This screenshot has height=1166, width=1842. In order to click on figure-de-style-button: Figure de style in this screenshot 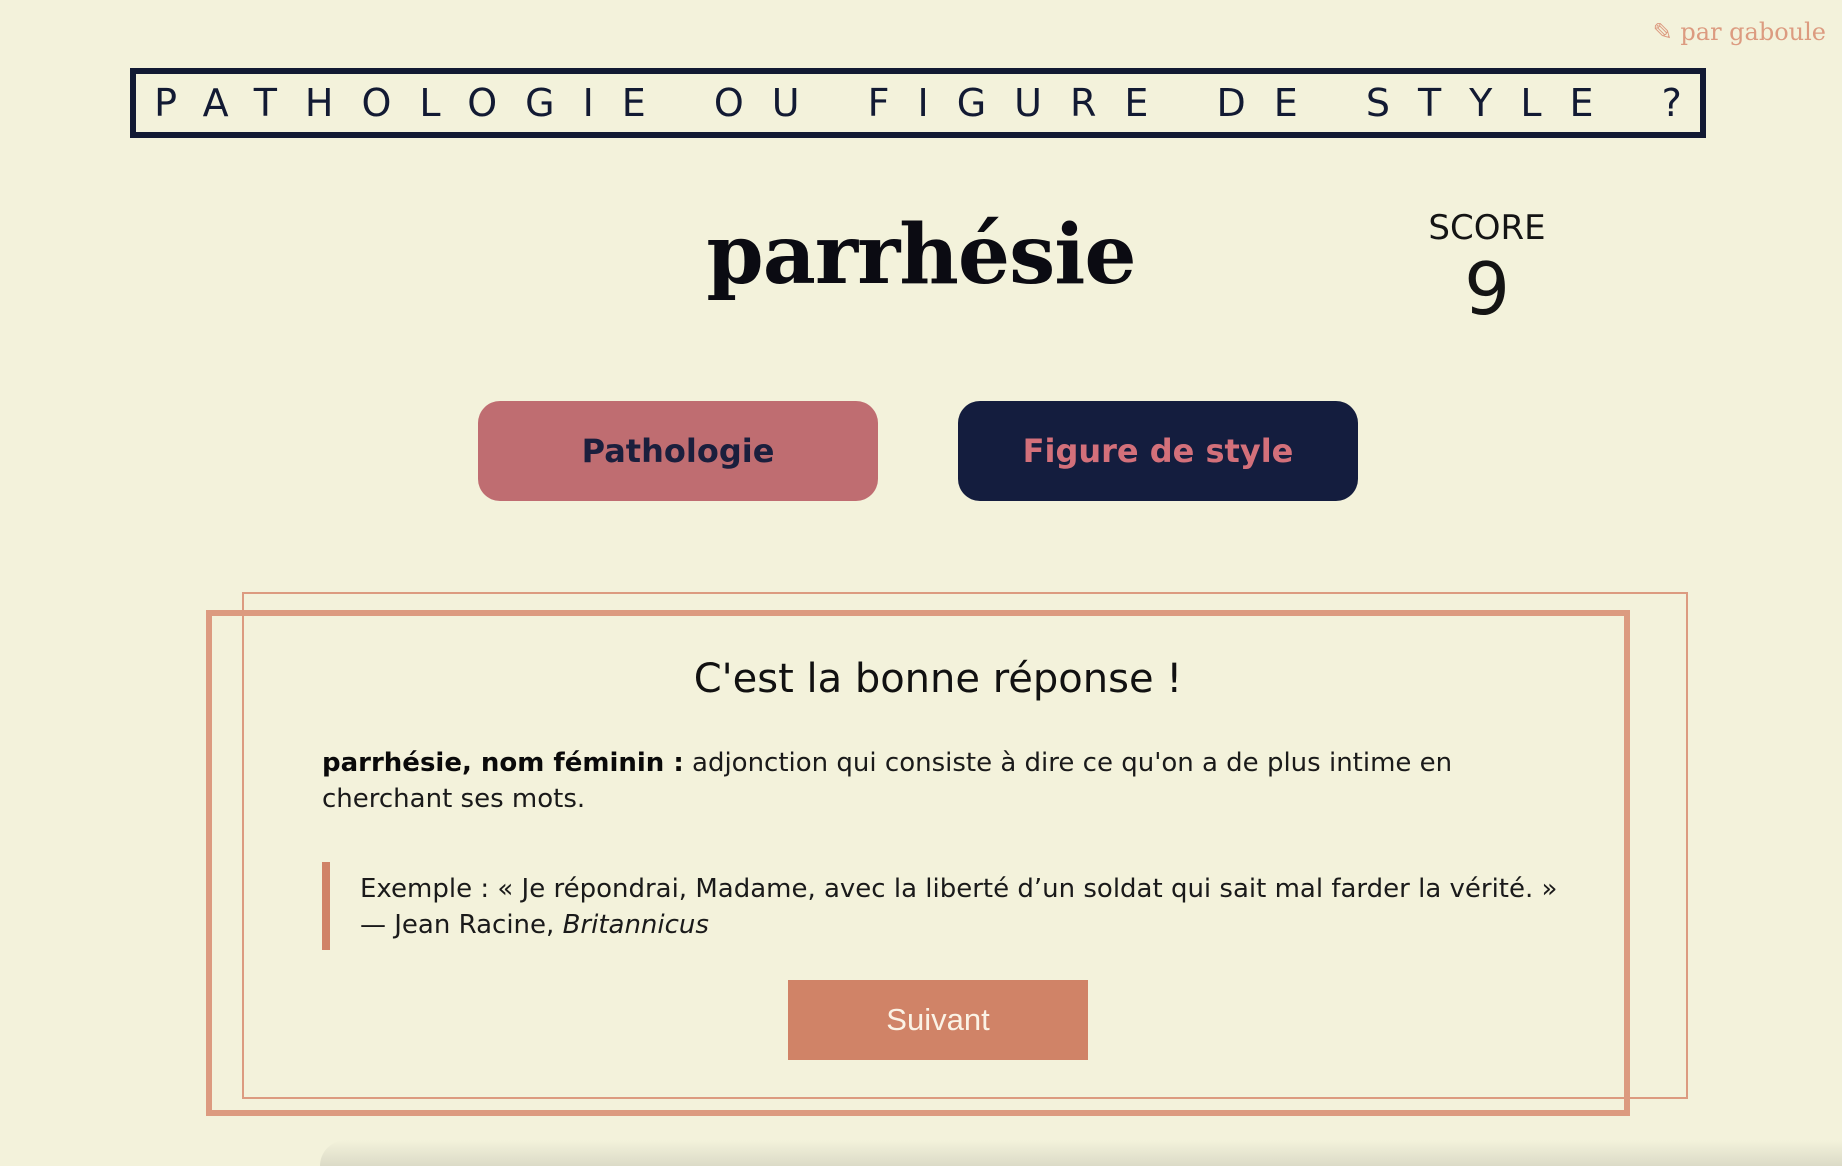, I will do `click(1158, 451)`.